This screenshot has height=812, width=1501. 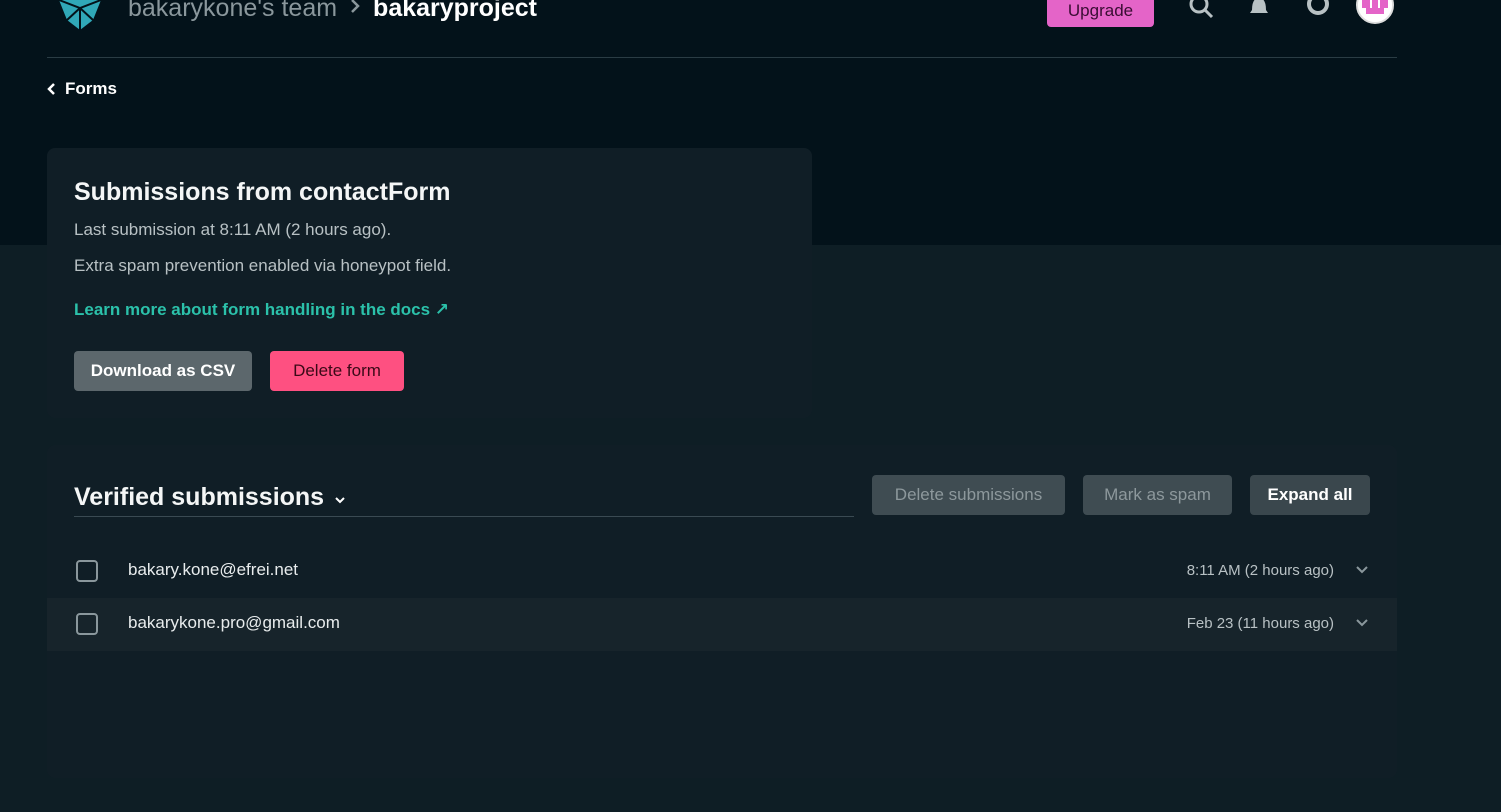 What do you see at coordinates (80, 16) in the screenshot?
I see `netlify-logo-icon` at bounding box center [80, 16].